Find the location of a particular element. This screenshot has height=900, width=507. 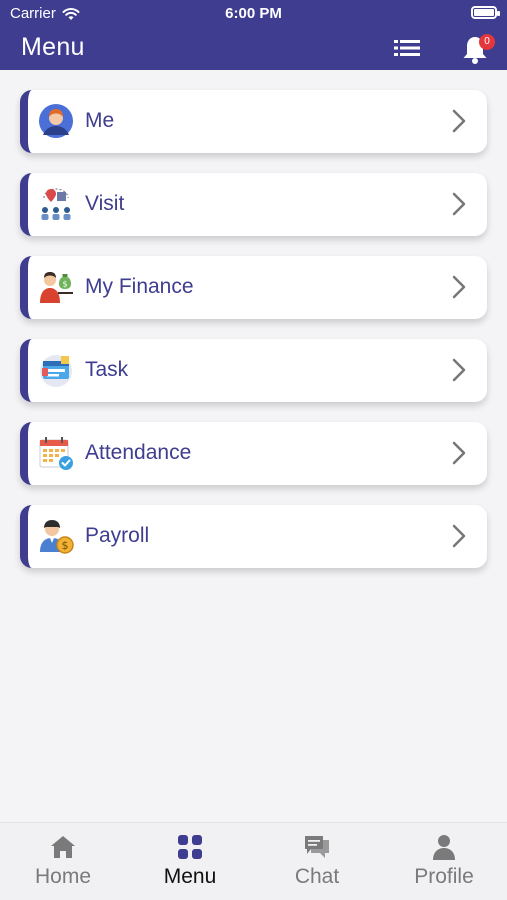

payroll-coin-icon: $ is located at coordinates (57, 537).